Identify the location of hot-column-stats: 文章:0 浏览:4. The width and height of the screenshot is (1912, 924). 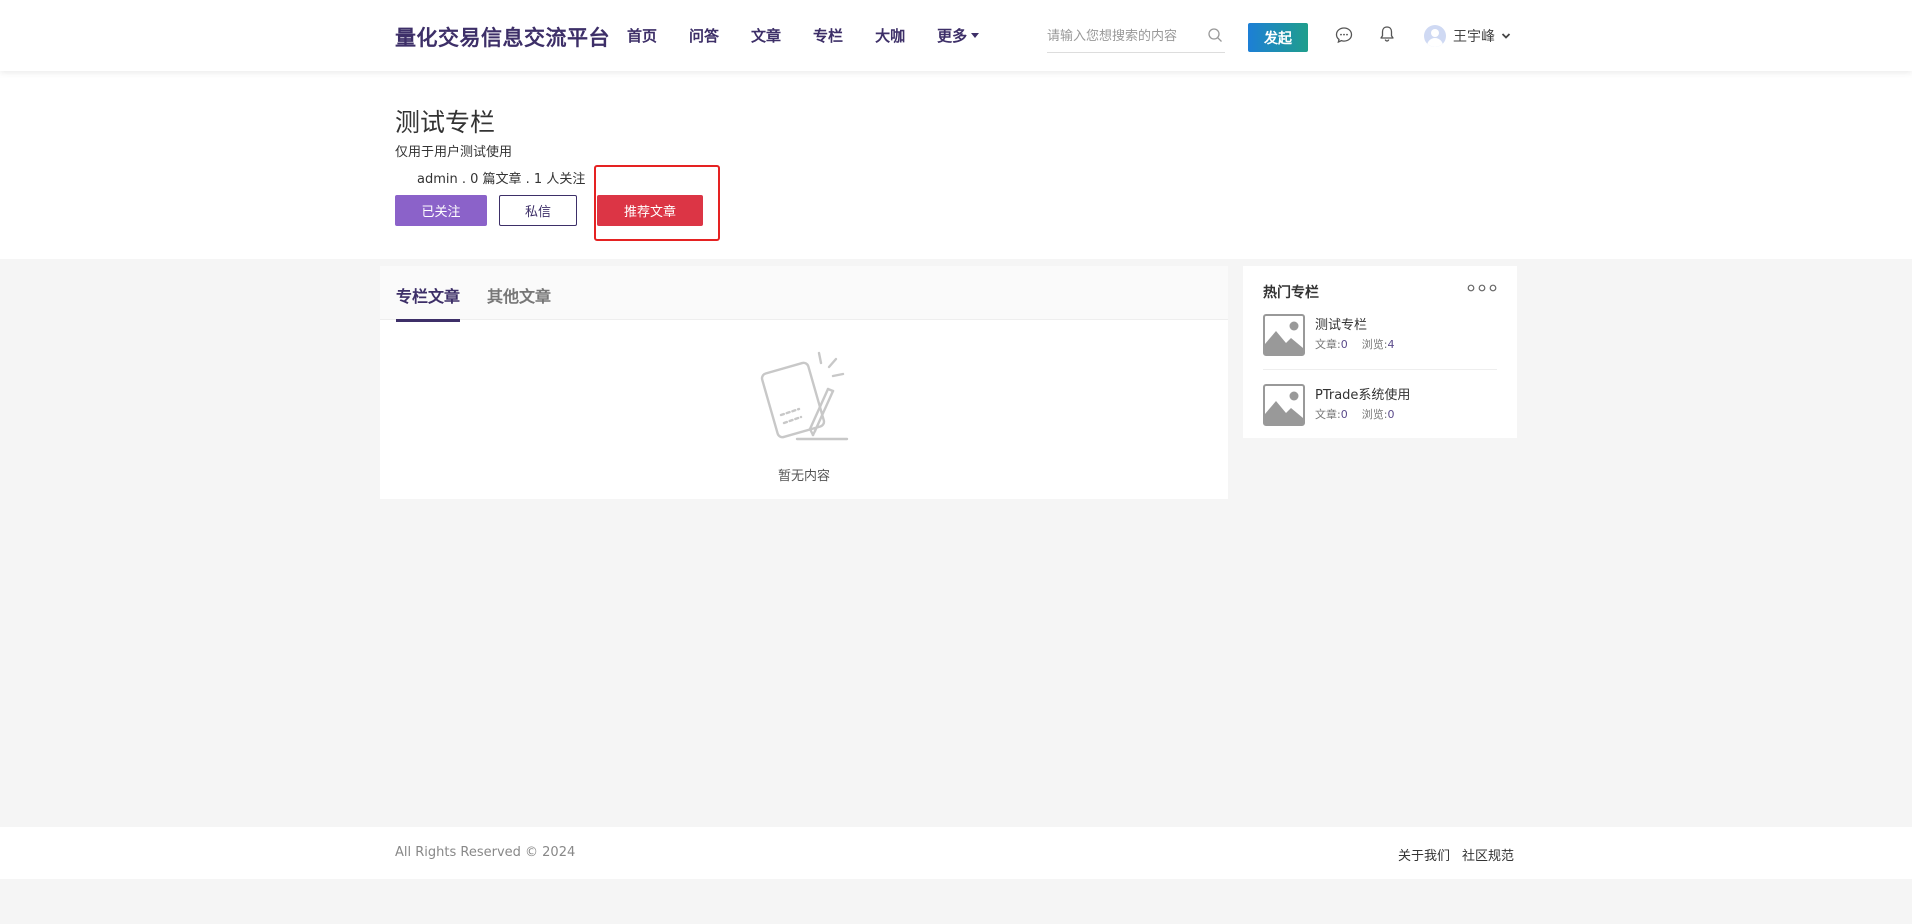
(1354, 344).